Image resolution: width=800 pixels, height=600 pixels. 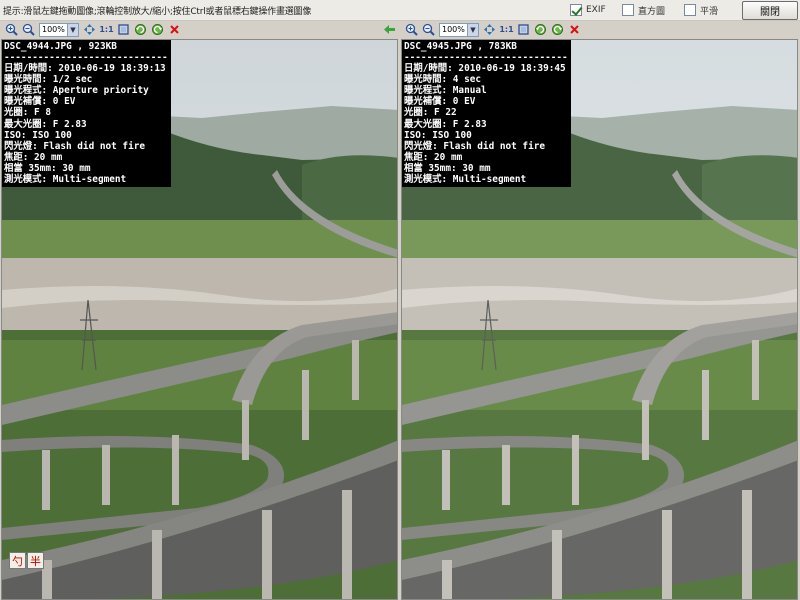 I want to click on exif-line: 日期/時間: 2010-06-19 18:39:45, so click(x=485, y=69).